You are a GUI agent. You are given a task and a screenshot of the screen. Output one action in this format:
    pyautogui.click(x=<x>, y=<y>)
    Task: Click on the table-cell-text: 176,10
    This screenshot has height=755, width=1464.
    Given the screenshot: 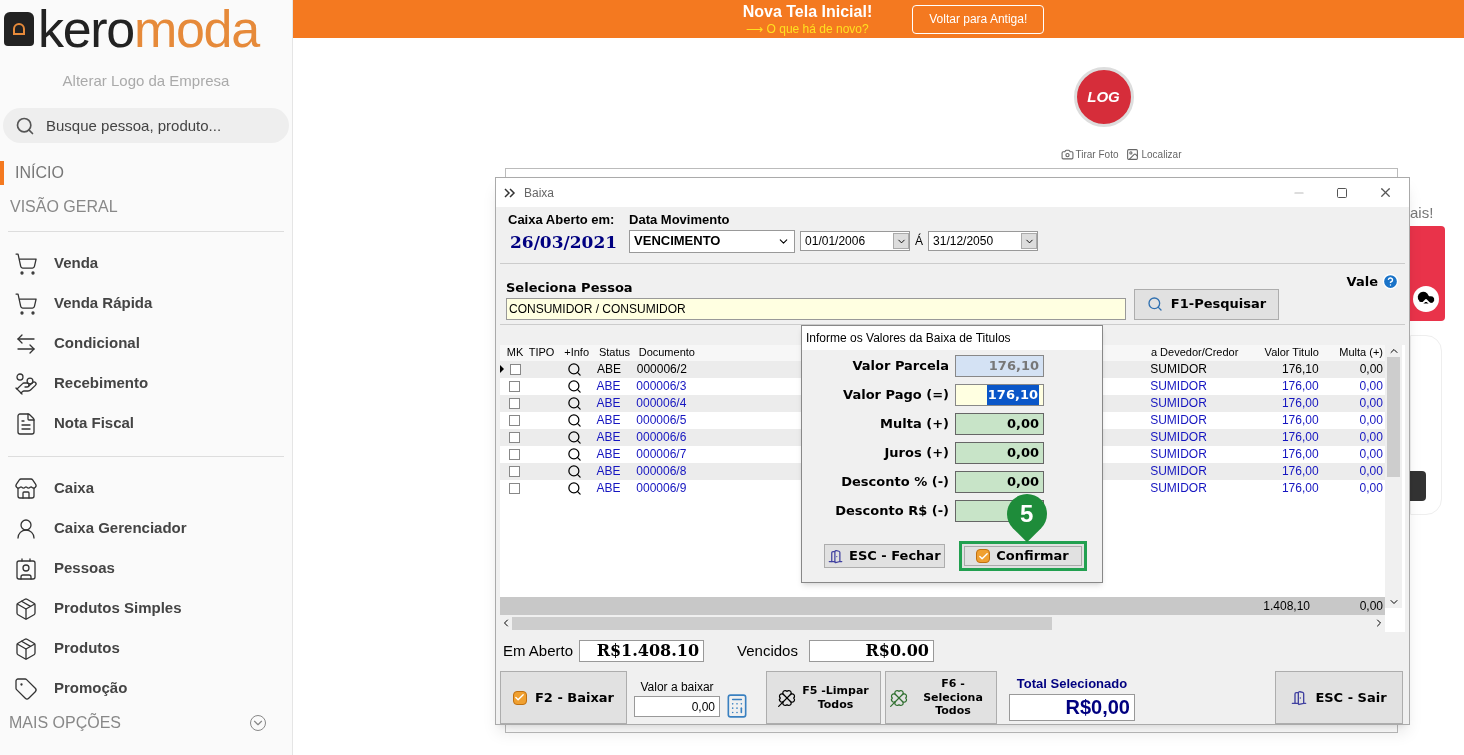 What is the action you would take?
    pyautogui.click(x=1300, y=369)
    